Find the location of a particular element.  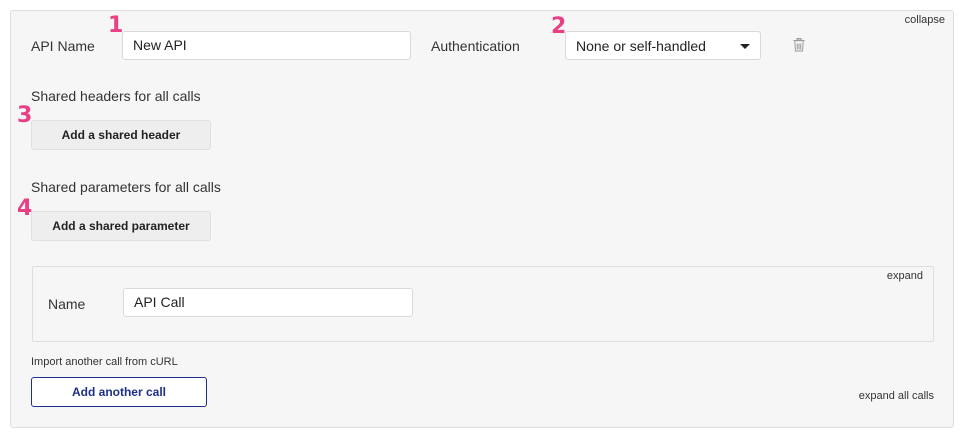

authentication-selected-value: None or self-handled is located at coordinates (641, 46).